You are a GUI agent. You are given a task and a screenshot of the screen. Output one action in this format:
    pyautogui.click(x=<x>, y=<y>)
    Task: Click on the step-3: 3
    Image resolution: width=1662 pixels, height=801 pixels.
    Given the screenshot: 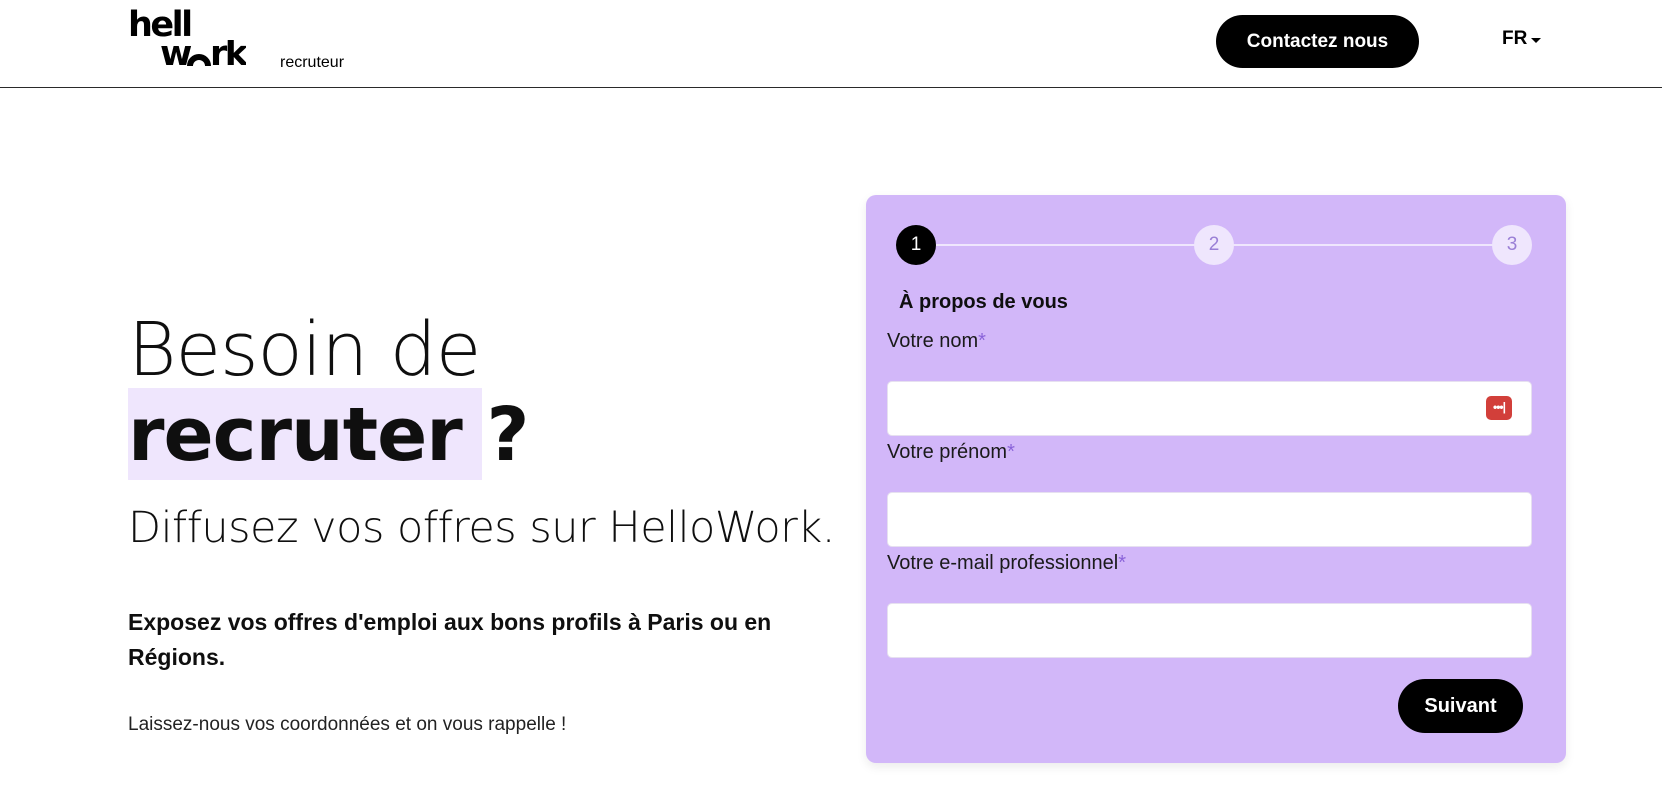 What is the action you would take?
    pyautogui.click(x=1512, y=245)
    